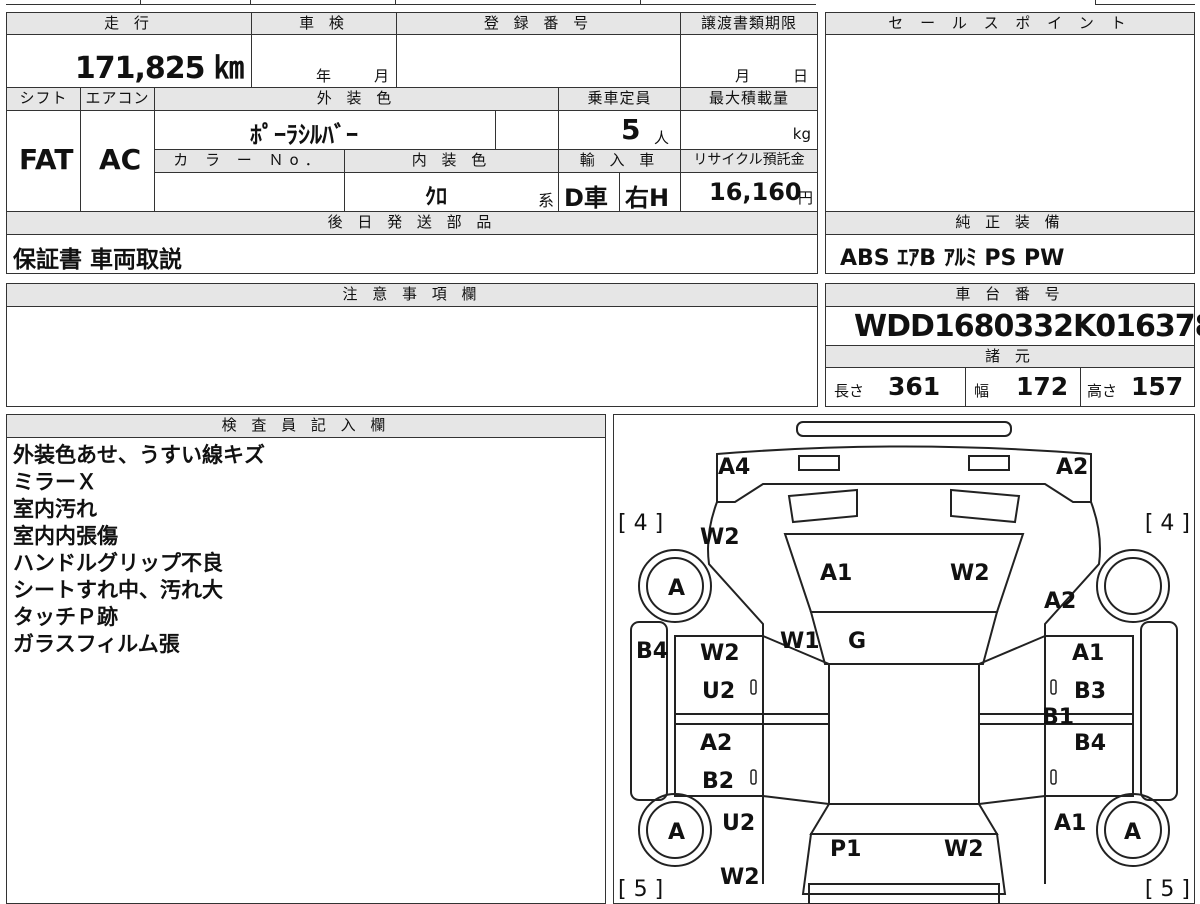 The height and width of the screenshot is (904, 1200). What do you see at coordinates (129, 23) in the screenshot?
I see `mileage-label: 走 行` at bounding box center [129, 23].